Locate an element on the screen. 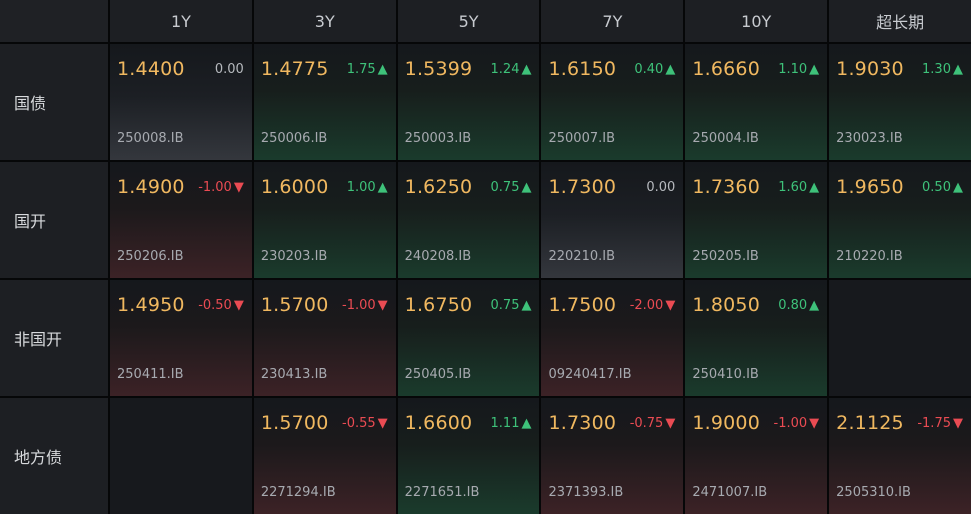 The image size is (971, 514). quote-cell: 1.4900 -1.00 ▼ 250206.IB is located at coordinates (181, 220).